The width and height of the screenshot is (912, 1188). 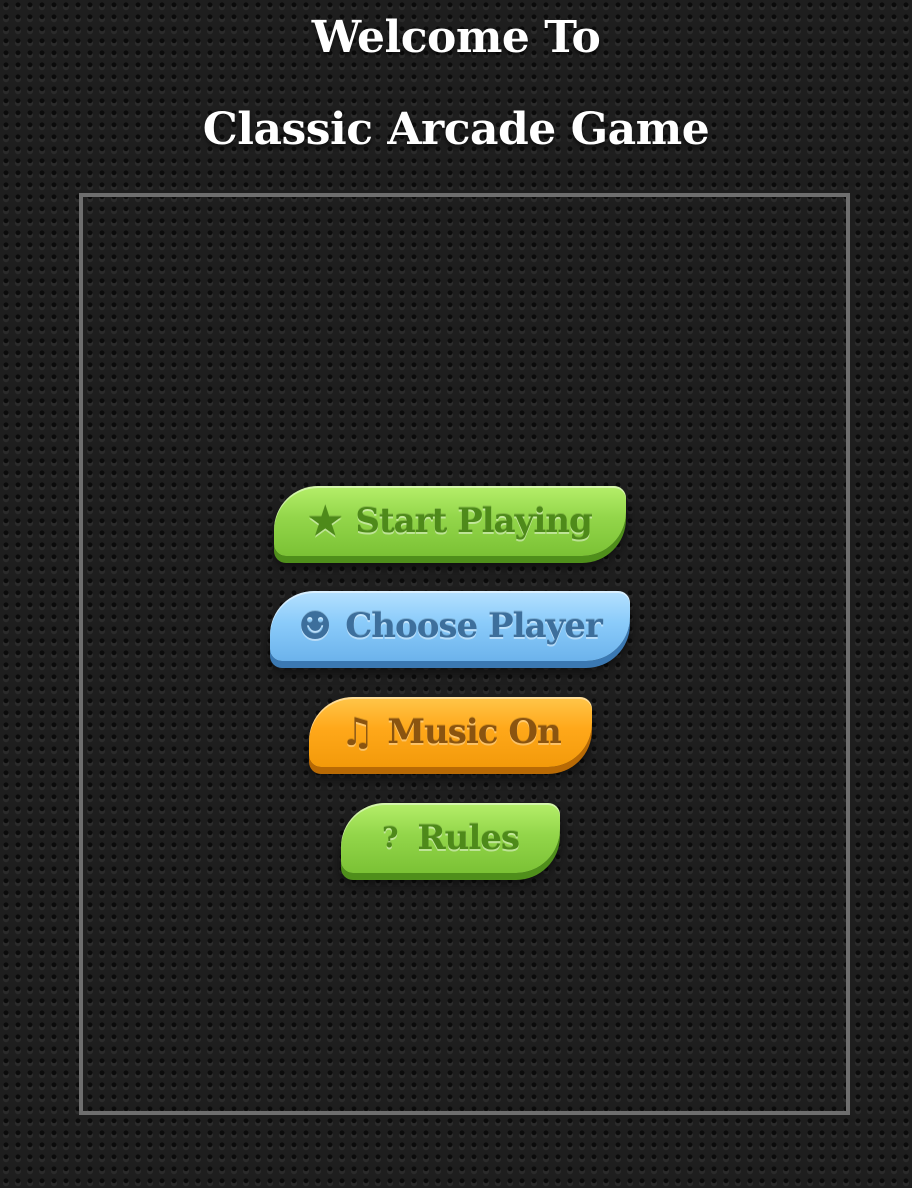 I want to click on start-playing-label: Start Playing, so click(x=473, y=521).